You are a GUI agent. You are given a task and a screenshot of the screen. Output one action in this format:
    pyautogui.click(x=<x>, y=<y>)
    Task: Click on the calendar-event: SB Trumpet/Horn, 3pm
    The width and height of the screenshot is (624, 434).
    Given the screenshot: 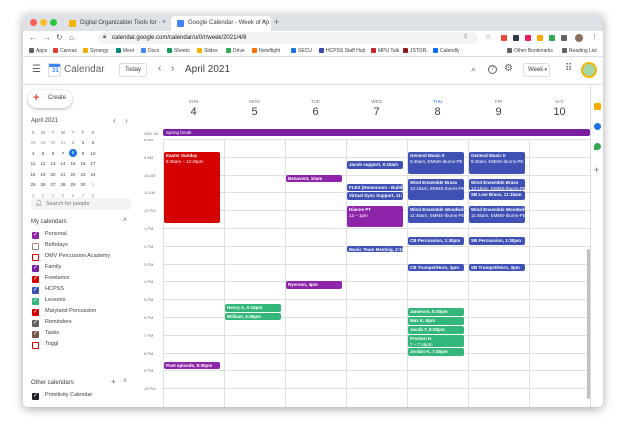 What is the action you would take?
    pyautogui.click(x=497, y=267)
    